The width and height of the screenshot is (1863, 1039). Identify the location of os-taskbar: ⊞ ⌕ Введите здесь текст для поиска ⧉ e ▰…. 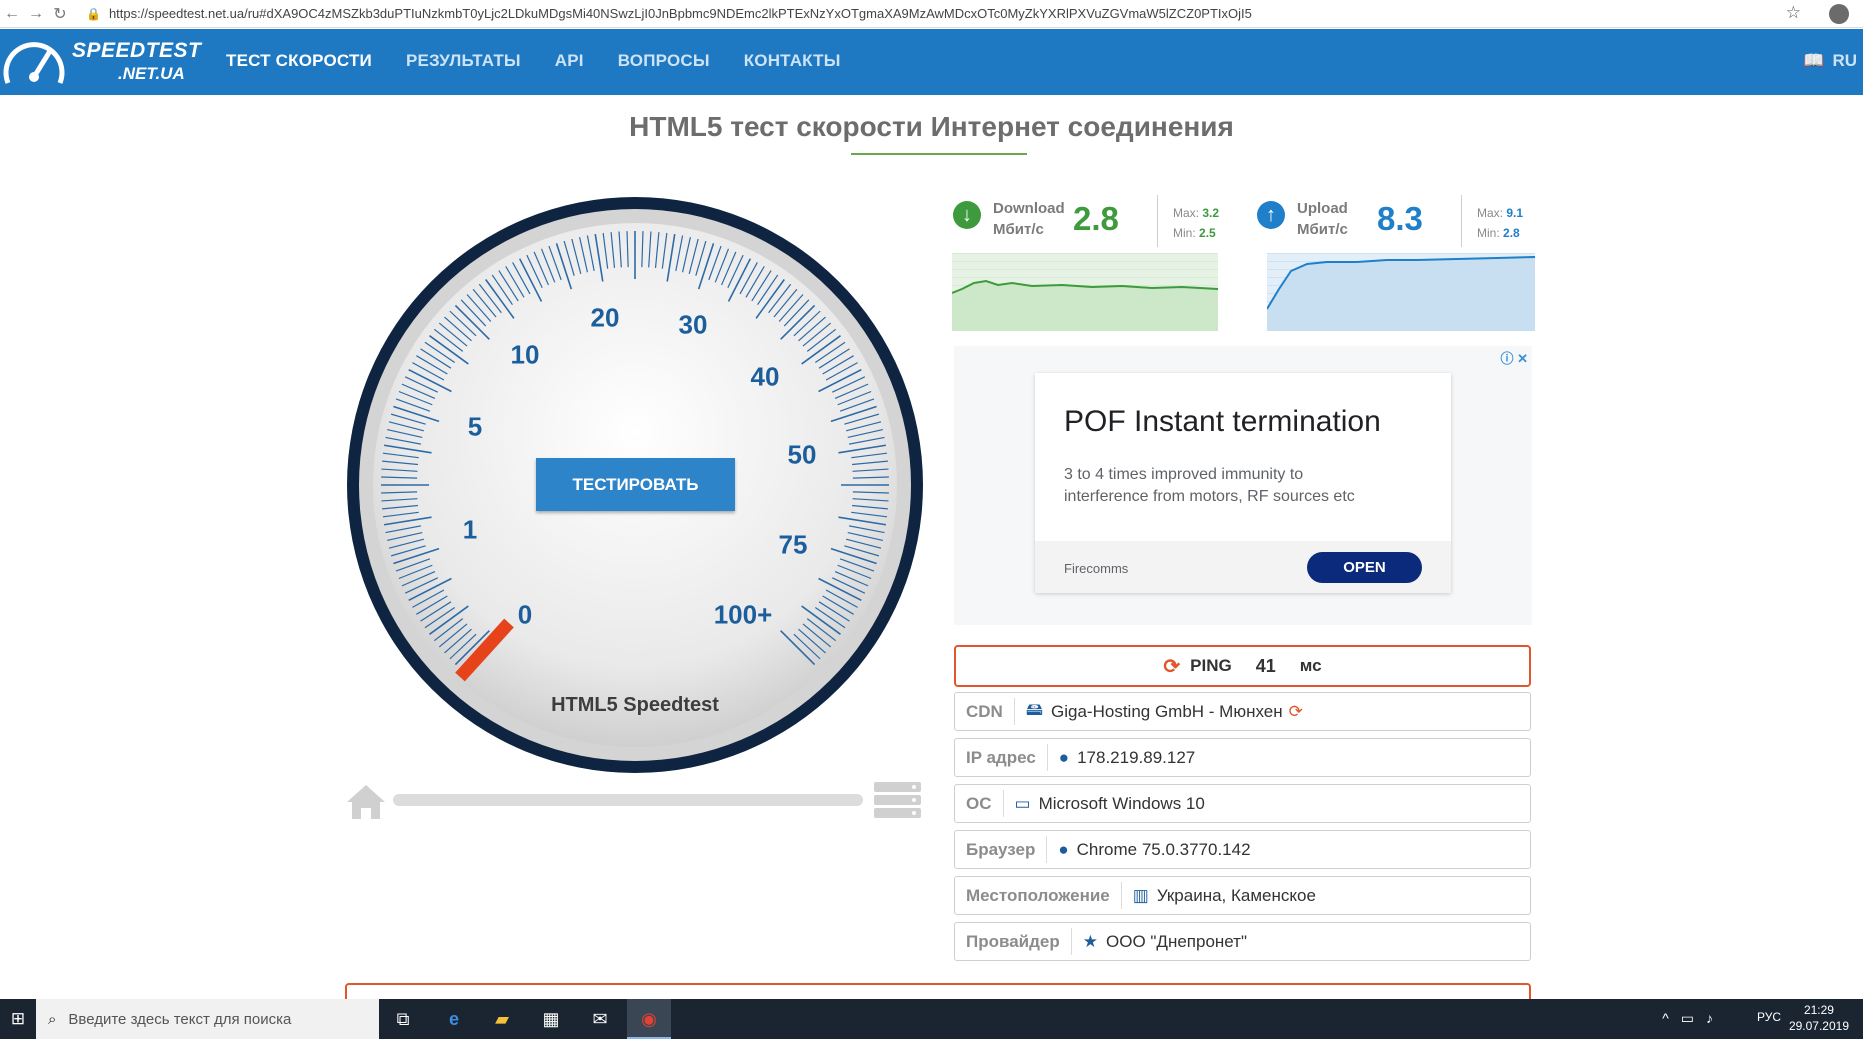
(931, 1019).